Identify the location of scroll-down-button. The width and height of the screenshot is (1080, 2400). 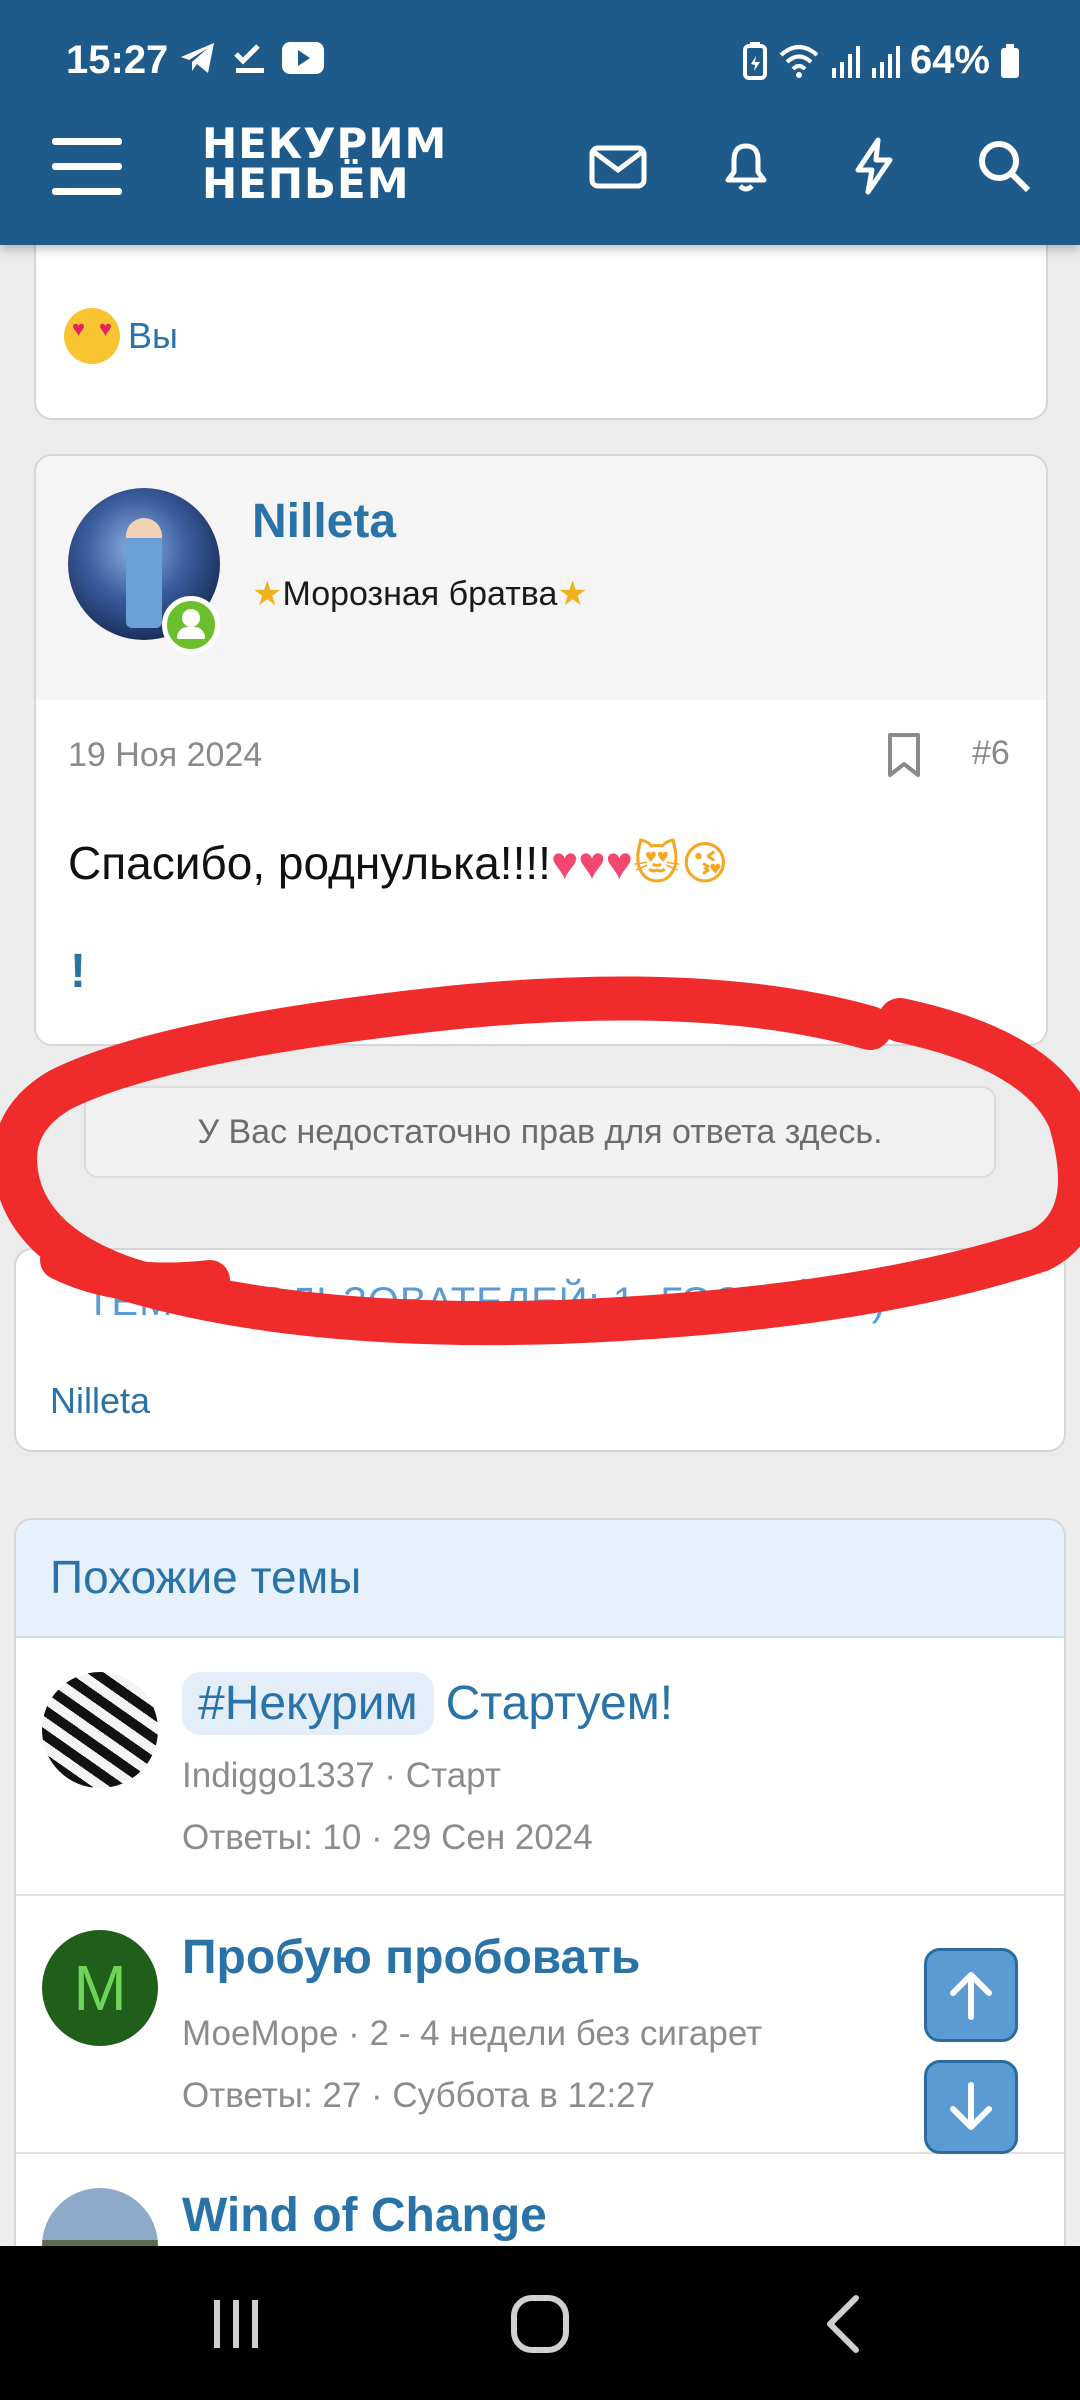
(971, 2107).